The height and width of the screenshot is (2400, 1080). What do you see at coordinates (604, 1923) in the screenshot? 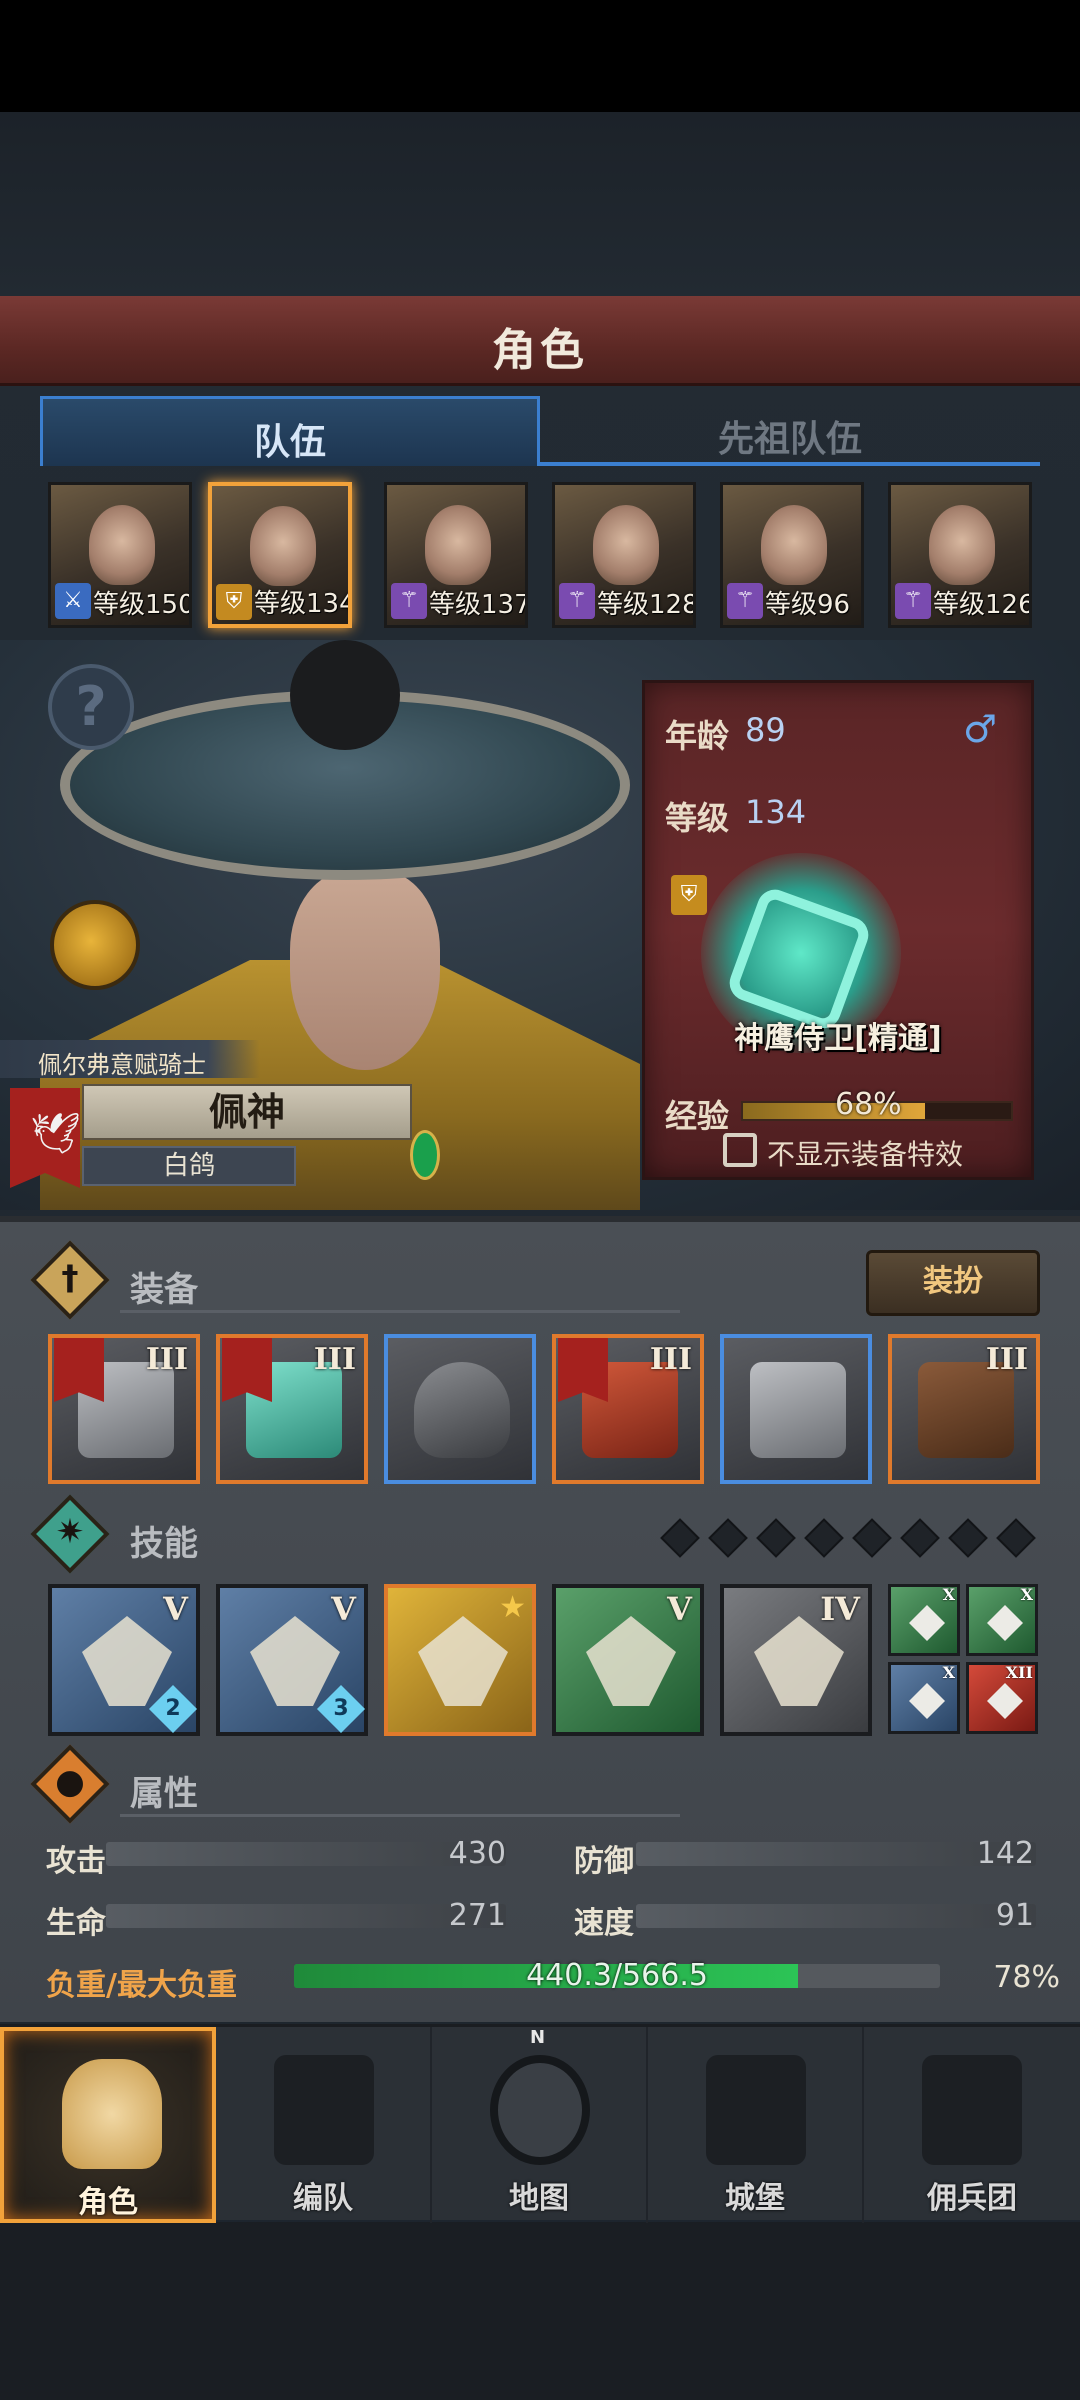
I see `speed-label: 速度` at bounding box center [604, 1923].